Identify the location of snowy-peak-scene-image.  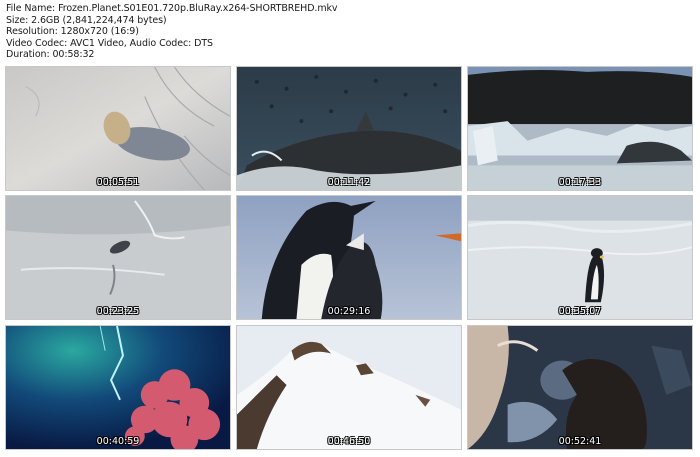
(349, 387).